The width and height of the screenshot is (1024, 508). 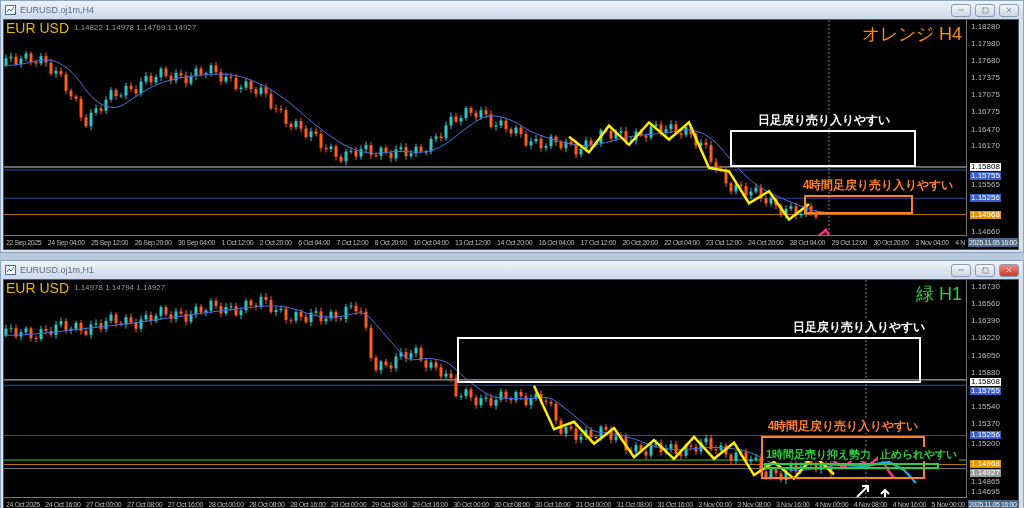 I want to click on price-tick: 1.17375, so click(x=985, y=78).